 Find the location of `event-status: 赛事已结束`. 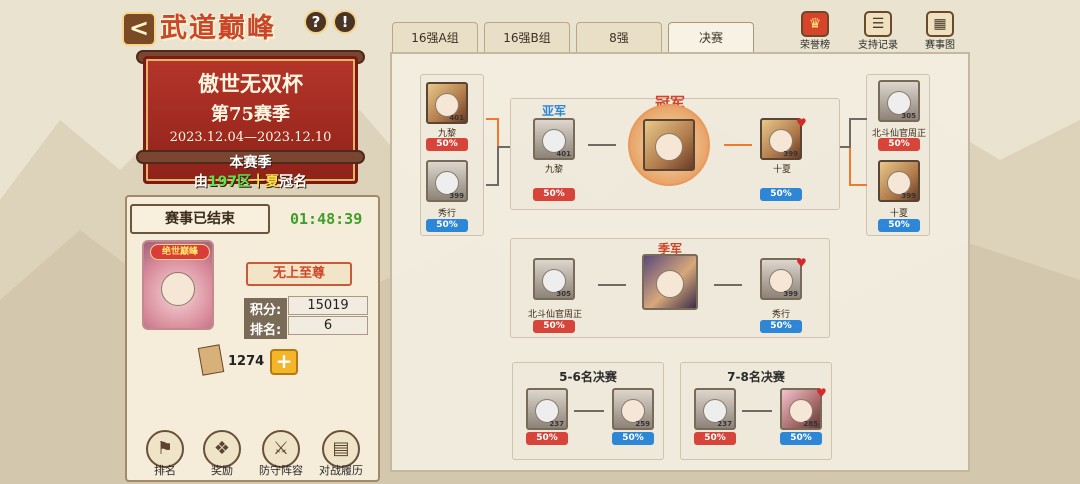

event-status: 赛事已结束 is located at coordinates (200, 219).